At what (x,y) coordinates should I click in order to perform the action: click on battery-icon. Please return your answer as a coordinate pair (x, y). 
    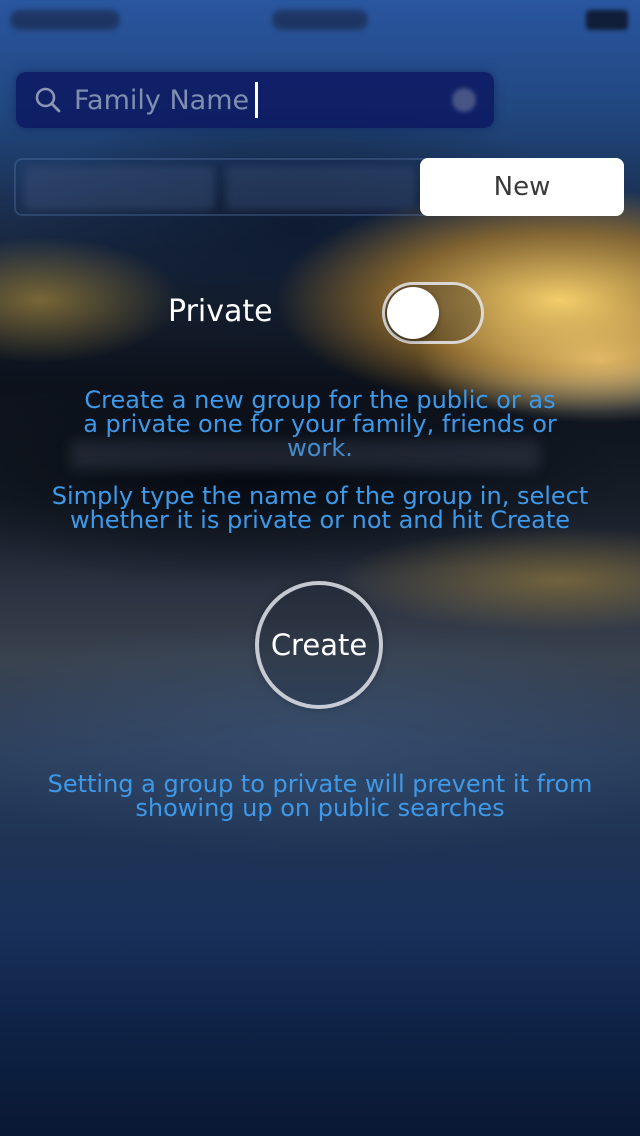
    Looking at the image, I should click on (607, 20).